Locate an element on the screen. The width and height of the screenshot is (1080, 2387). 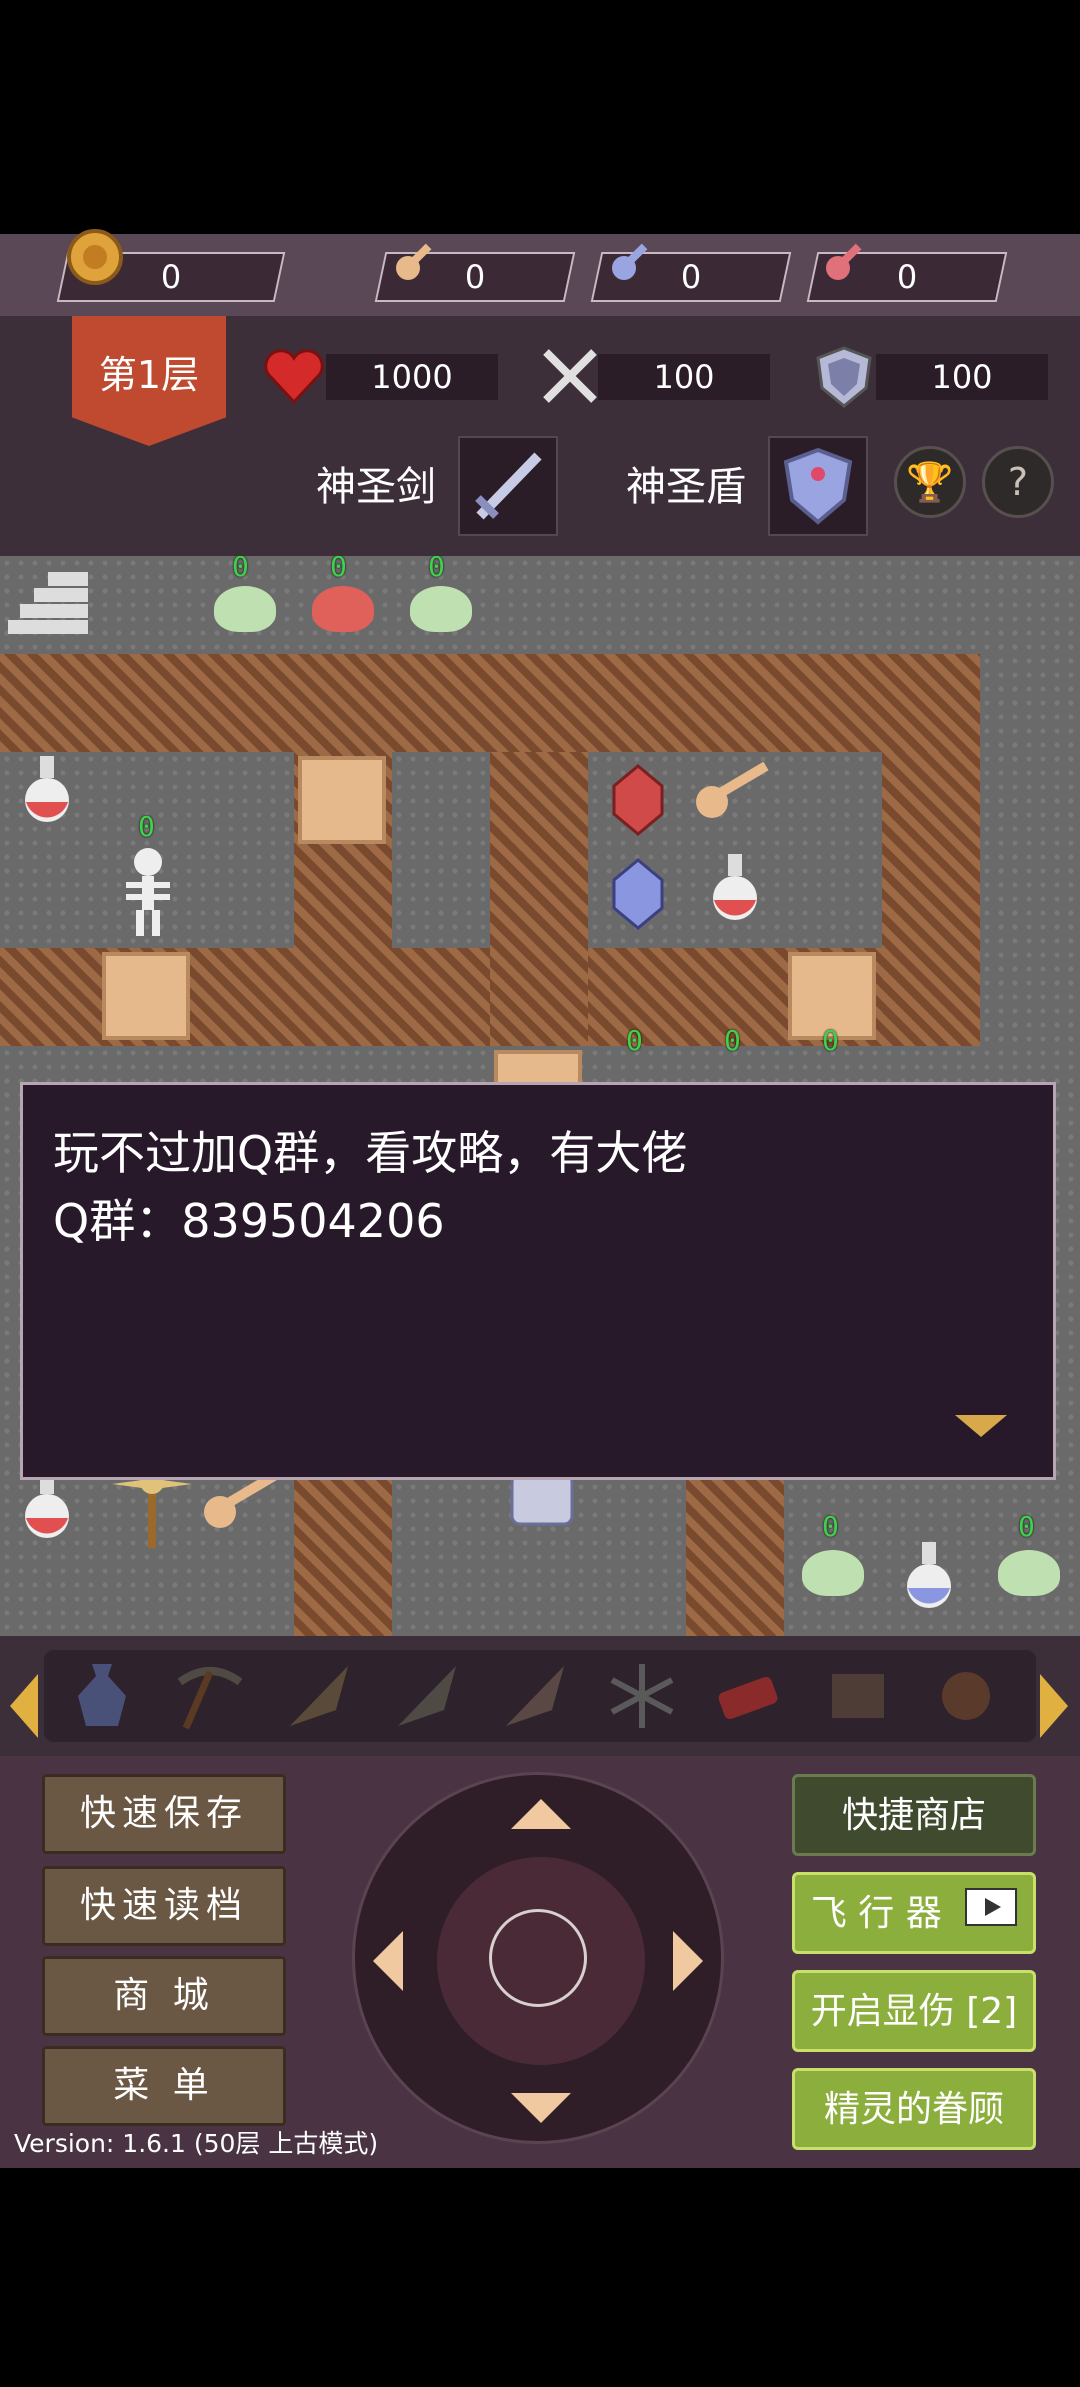
help-button: ? is located at coordinates (1018, 482).